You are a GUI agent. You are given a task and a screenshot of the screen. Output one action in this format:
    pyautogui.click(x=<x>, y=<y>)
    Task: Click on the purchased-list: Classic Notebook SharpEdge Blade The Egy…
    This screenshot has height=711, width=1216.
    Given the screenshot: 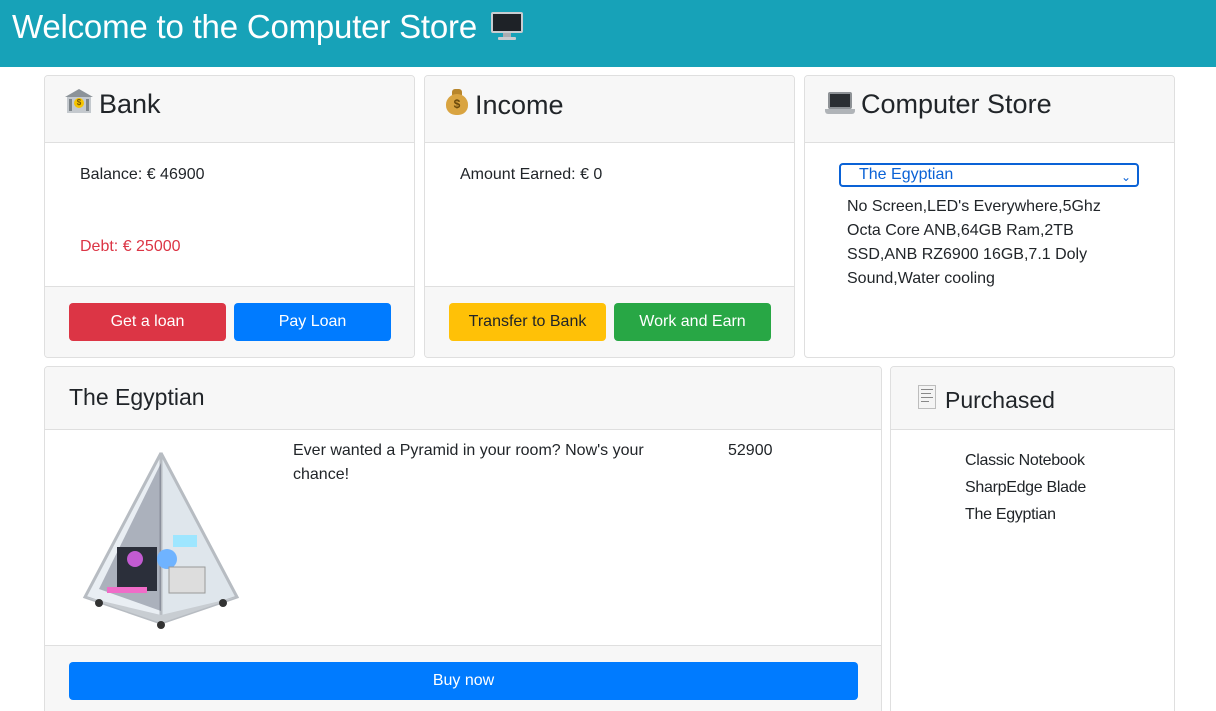 What is the action you would take?
    pyautogui.click(x=1025, y=487)
    